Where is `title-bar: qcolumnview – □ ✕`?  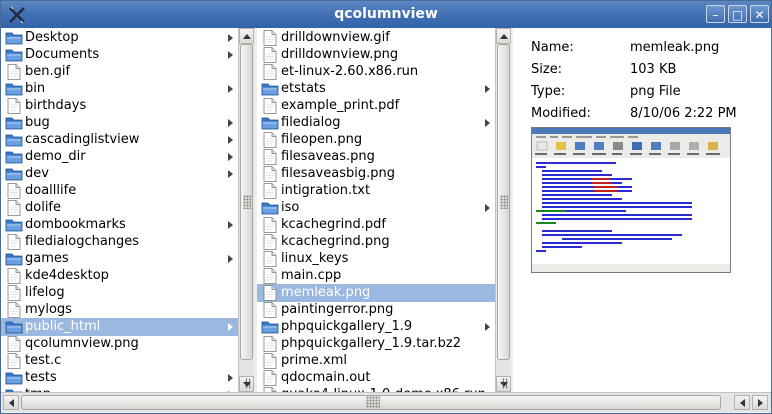 title-bar: qcolumnview – □ ✕ is located at coordinates (386, 14).